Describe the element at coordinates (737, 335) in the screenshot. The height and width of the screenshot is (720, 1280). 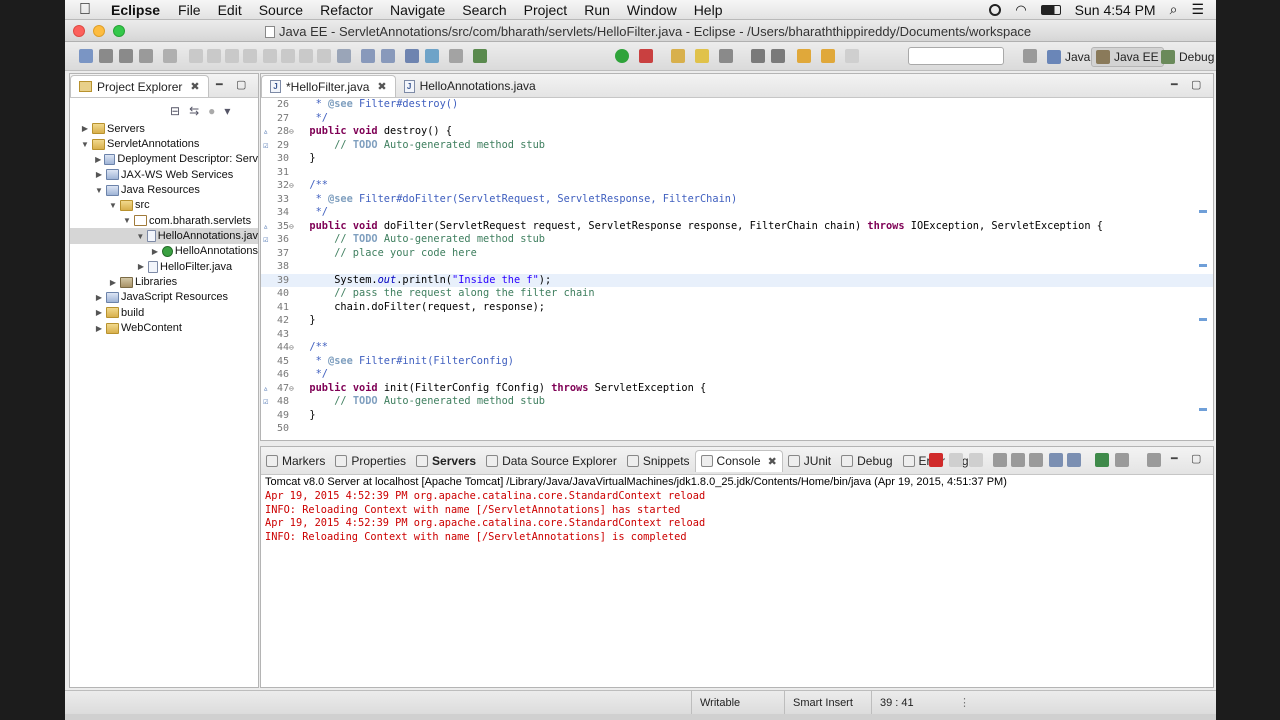
I see `code-line: 43` at that location.